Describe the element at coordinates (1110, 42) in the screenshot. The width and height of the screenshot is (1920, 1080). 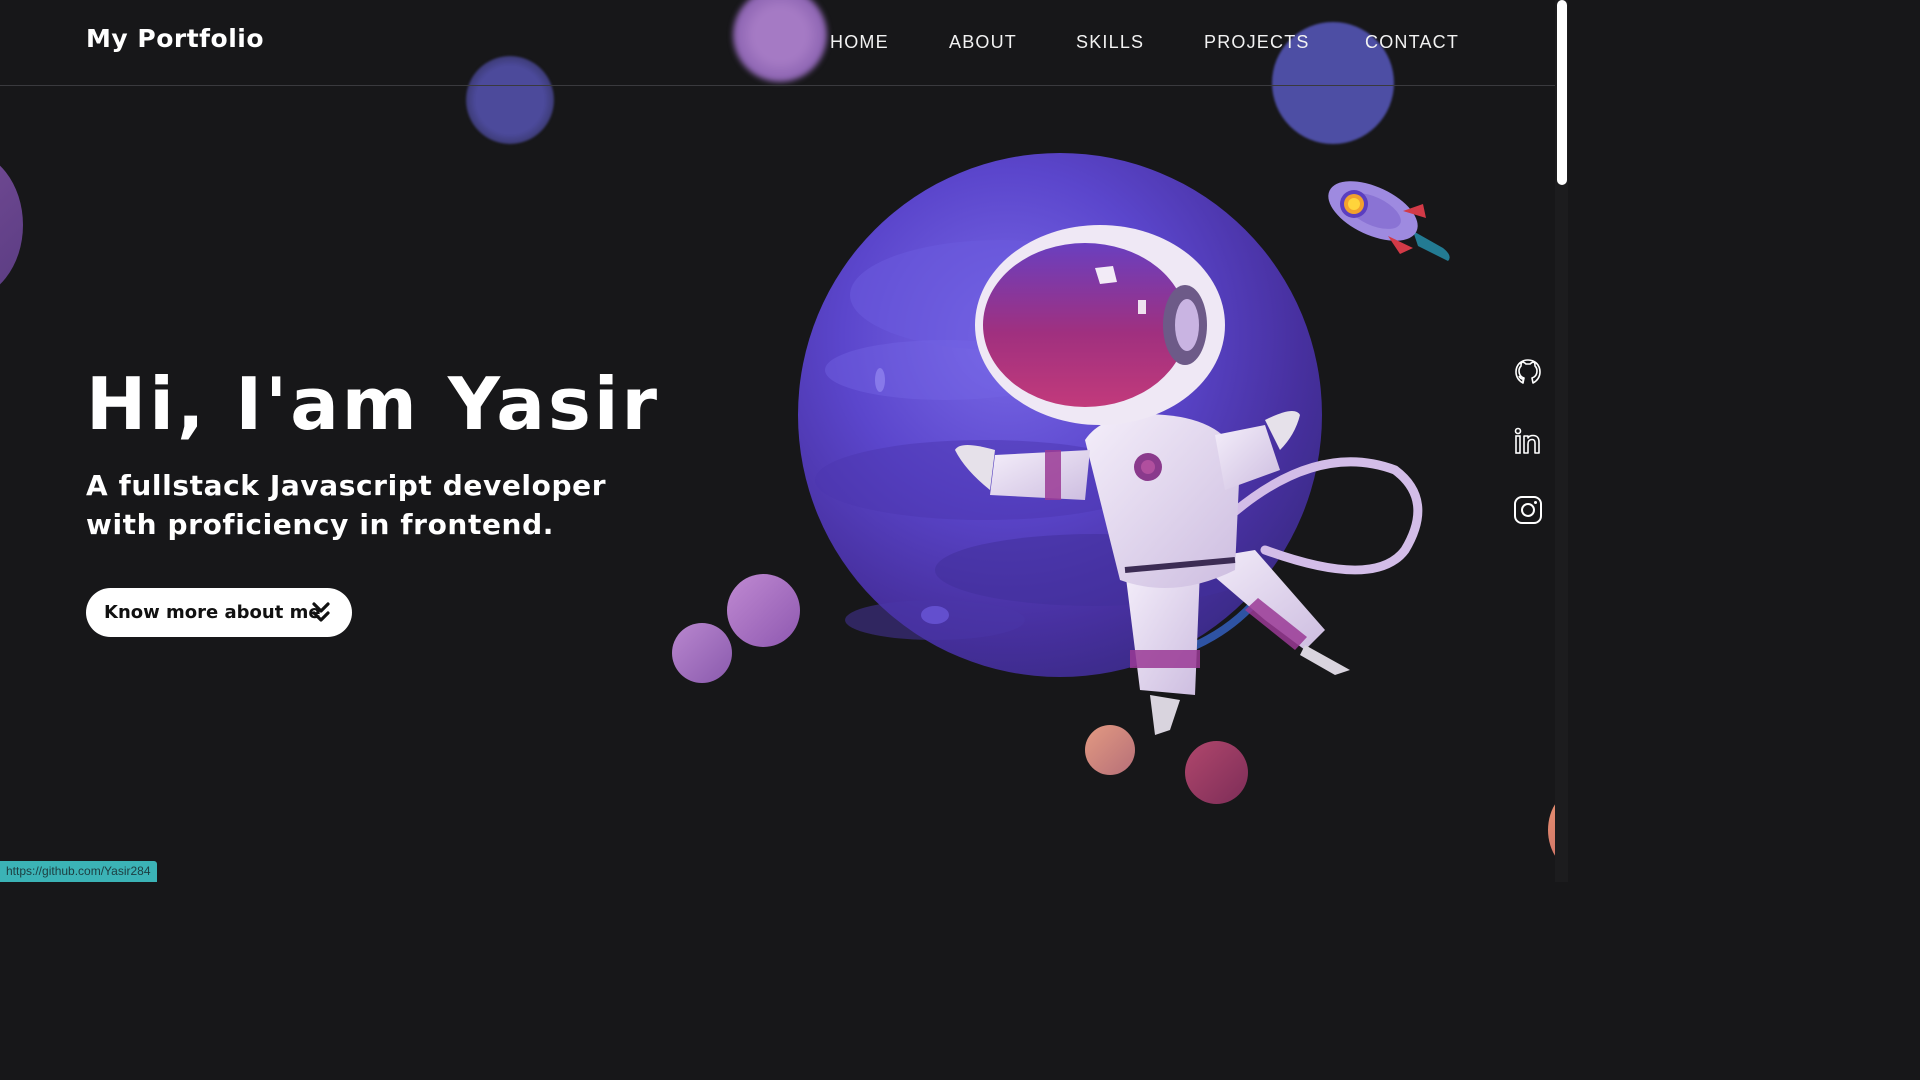
I see `nav-link-skills: SKILLS` at that location.